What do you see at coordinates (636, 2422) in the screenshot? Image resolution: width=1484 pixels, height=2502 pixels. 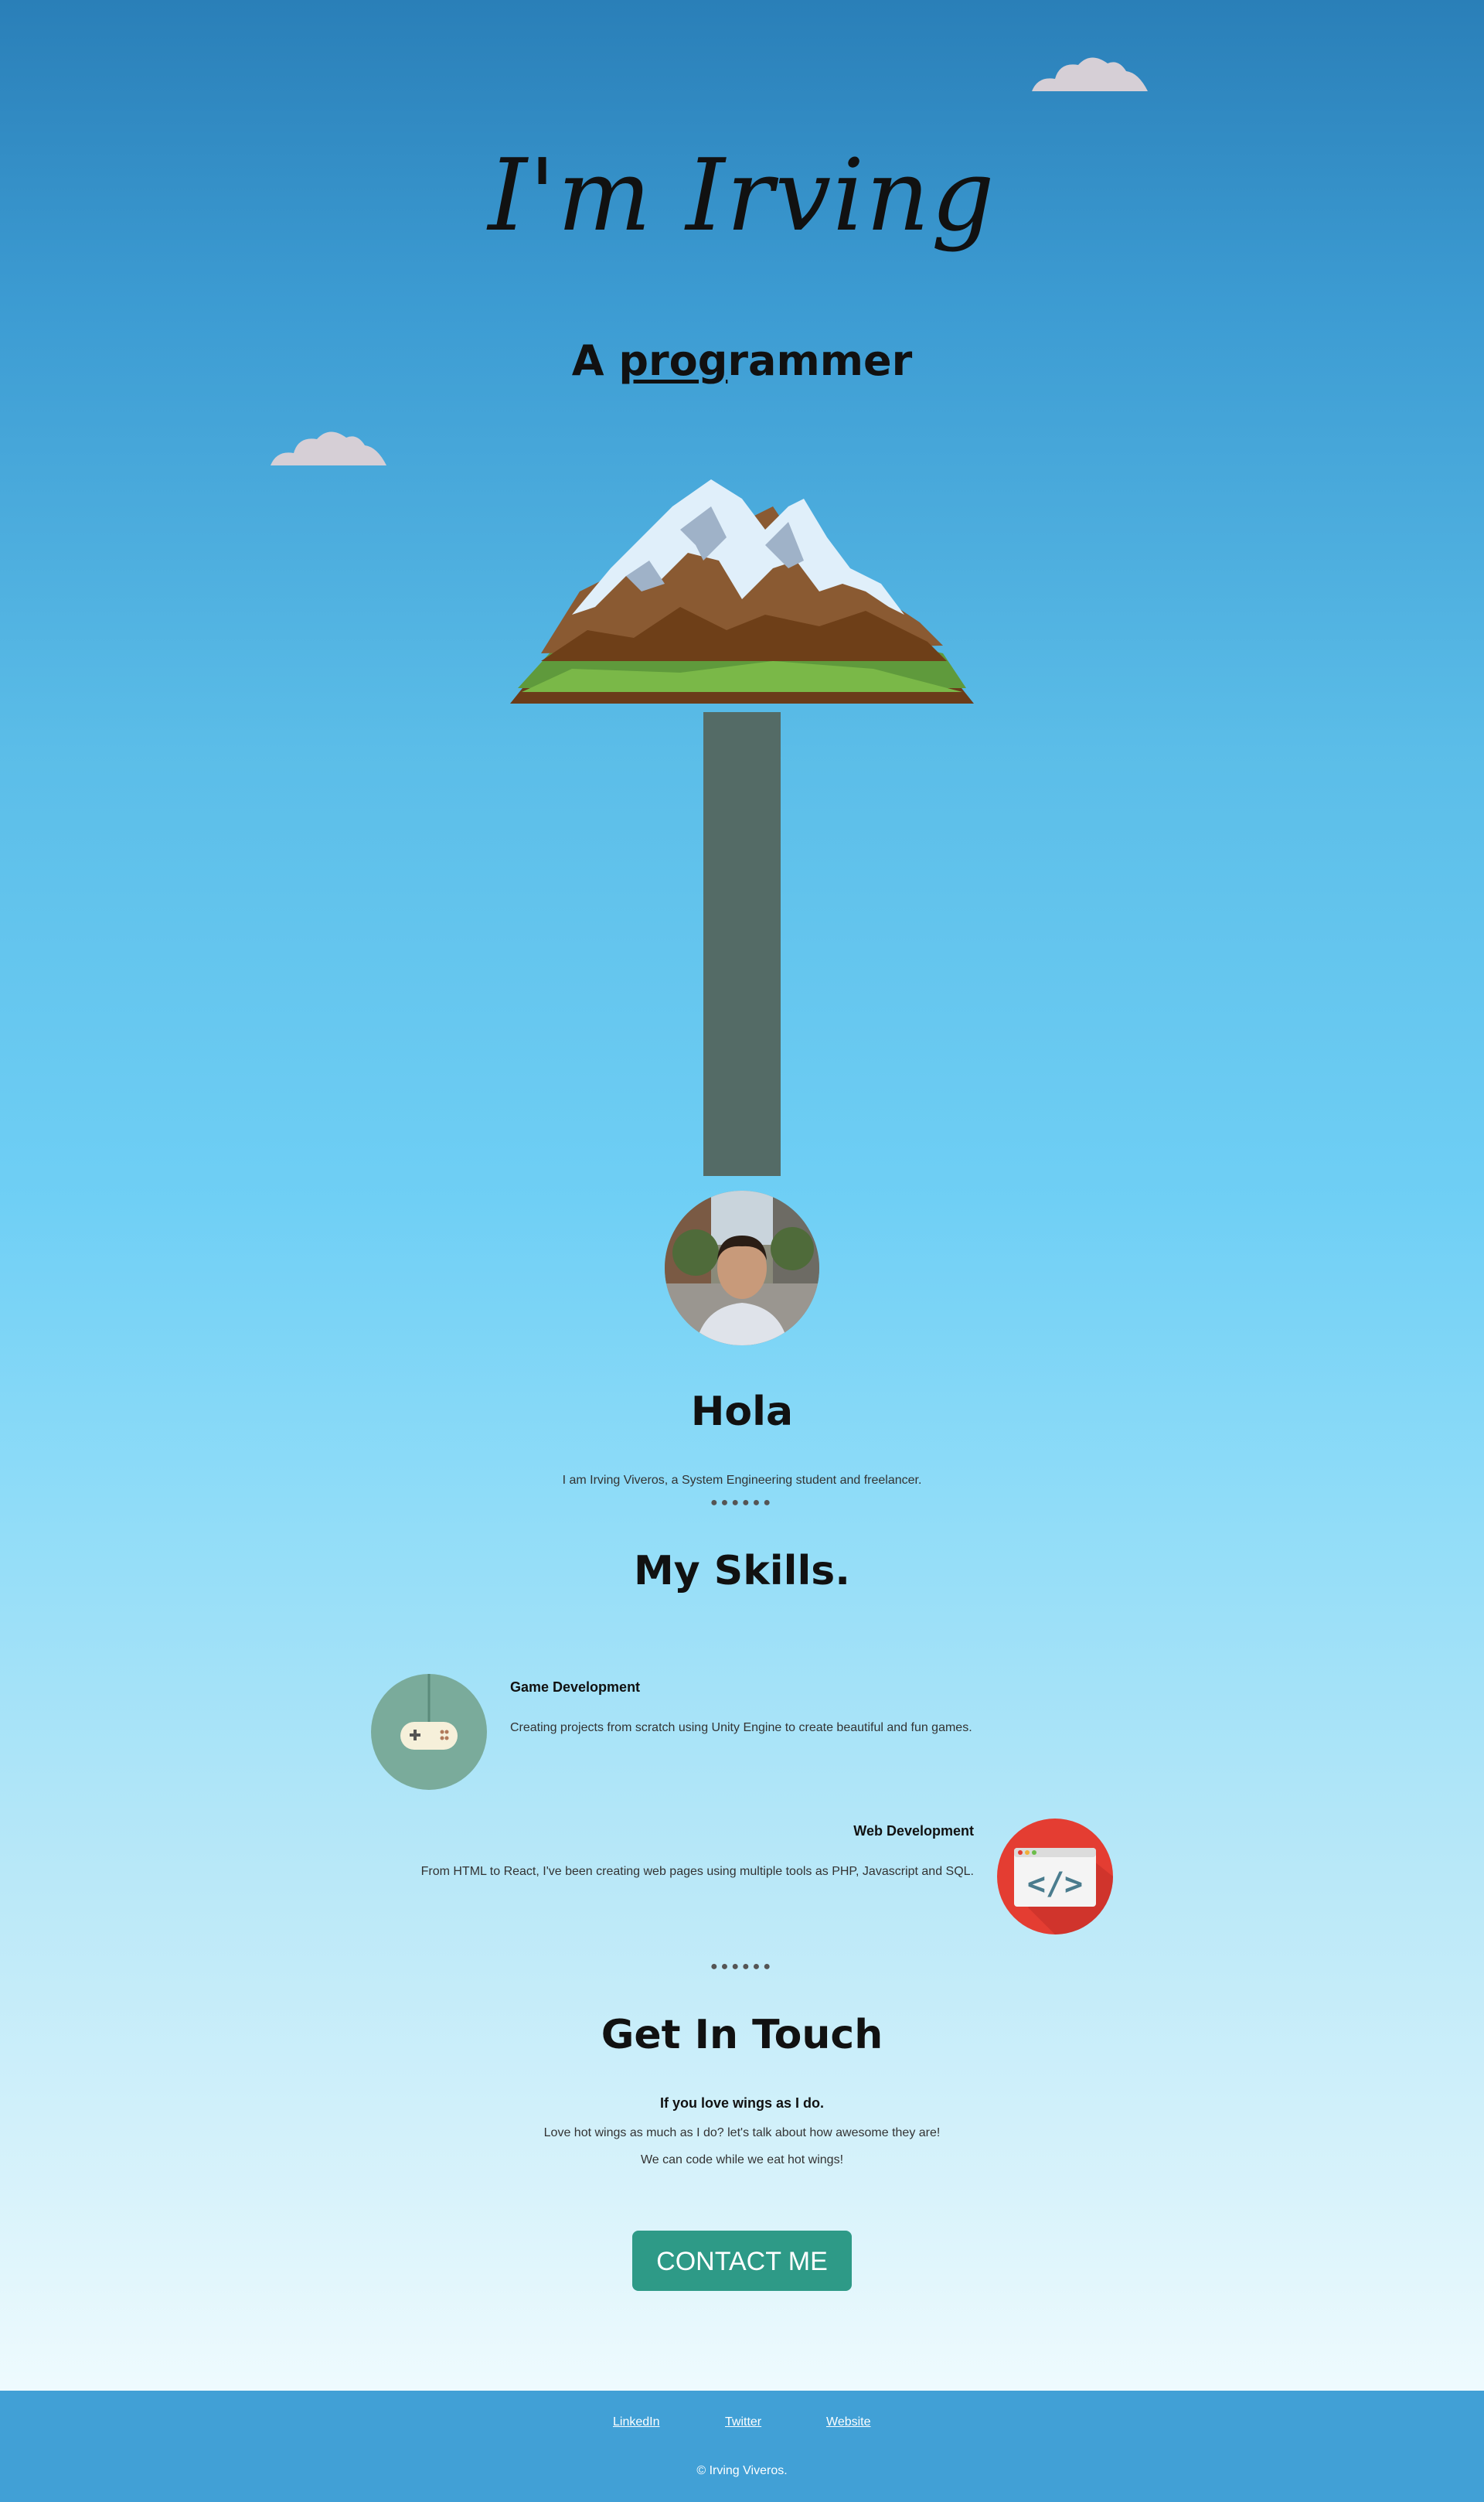 I see `footer-link-linkedin: LinkedIn` at bounding box center [636, 2422].